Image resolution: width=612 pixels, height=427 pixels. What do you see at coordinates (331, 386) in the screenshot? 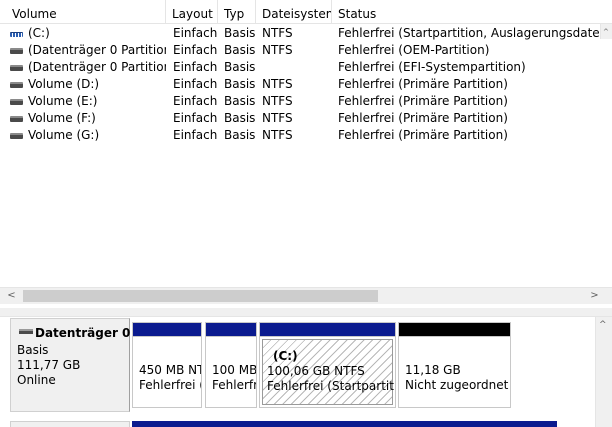
I see `partition-status: Fehlerfrei (Startpartitior` at bounding box center [331, 386].